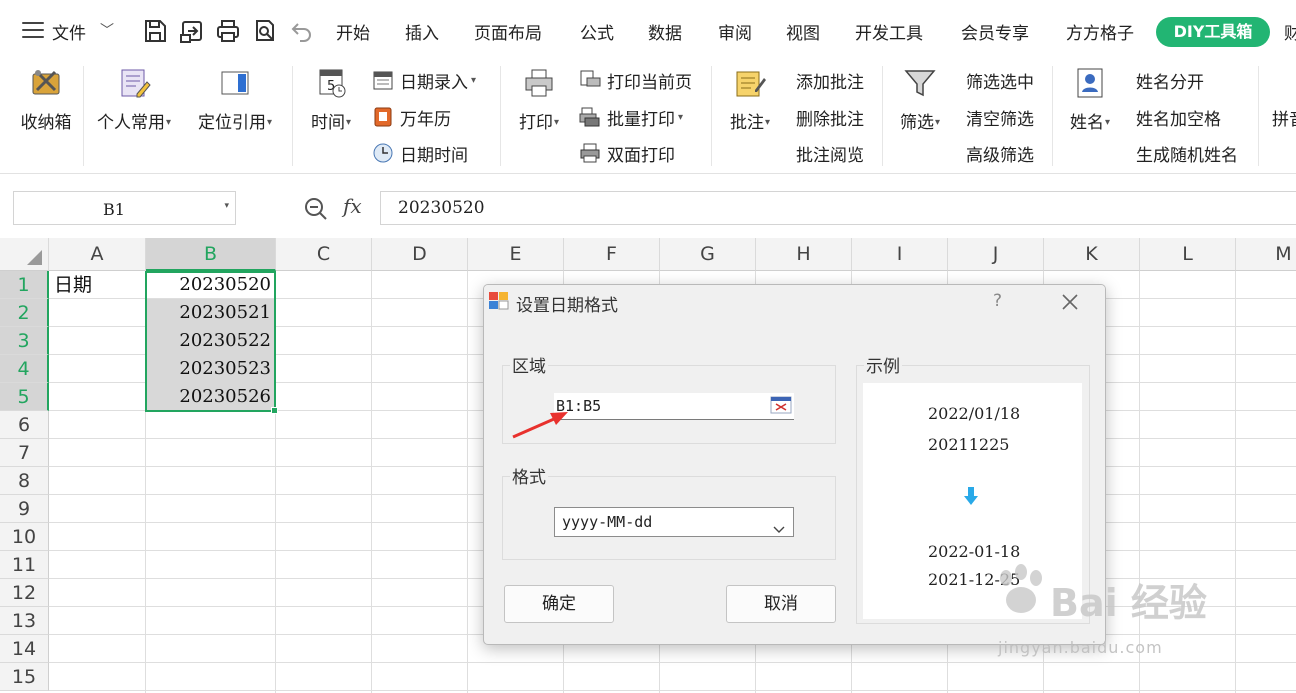  Describe the element at coordinates (631, 117) in the screenshot. I see `batch-print-button: 批量打印 ▾` at that location.